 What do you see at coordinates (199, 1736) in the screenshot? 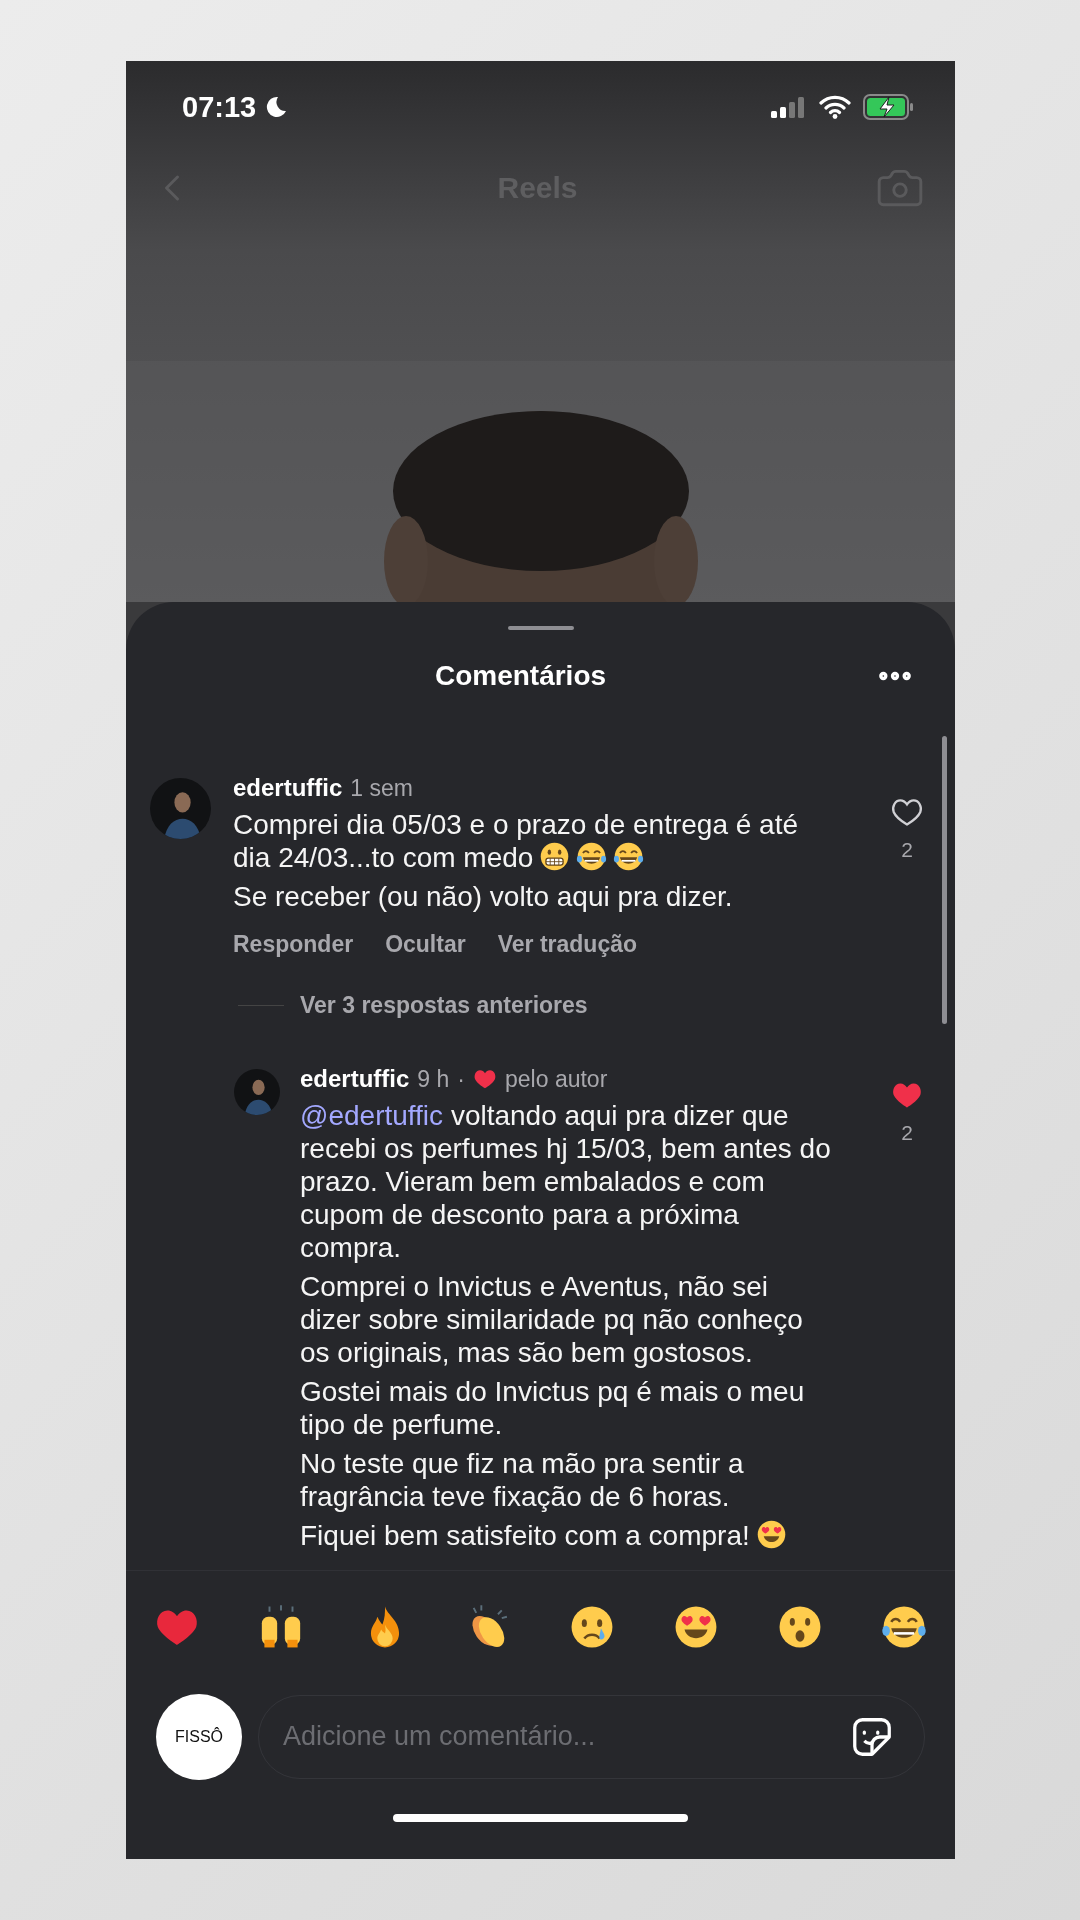
I see `avatar: FISSÔ` at bounding box center [199, 1736].